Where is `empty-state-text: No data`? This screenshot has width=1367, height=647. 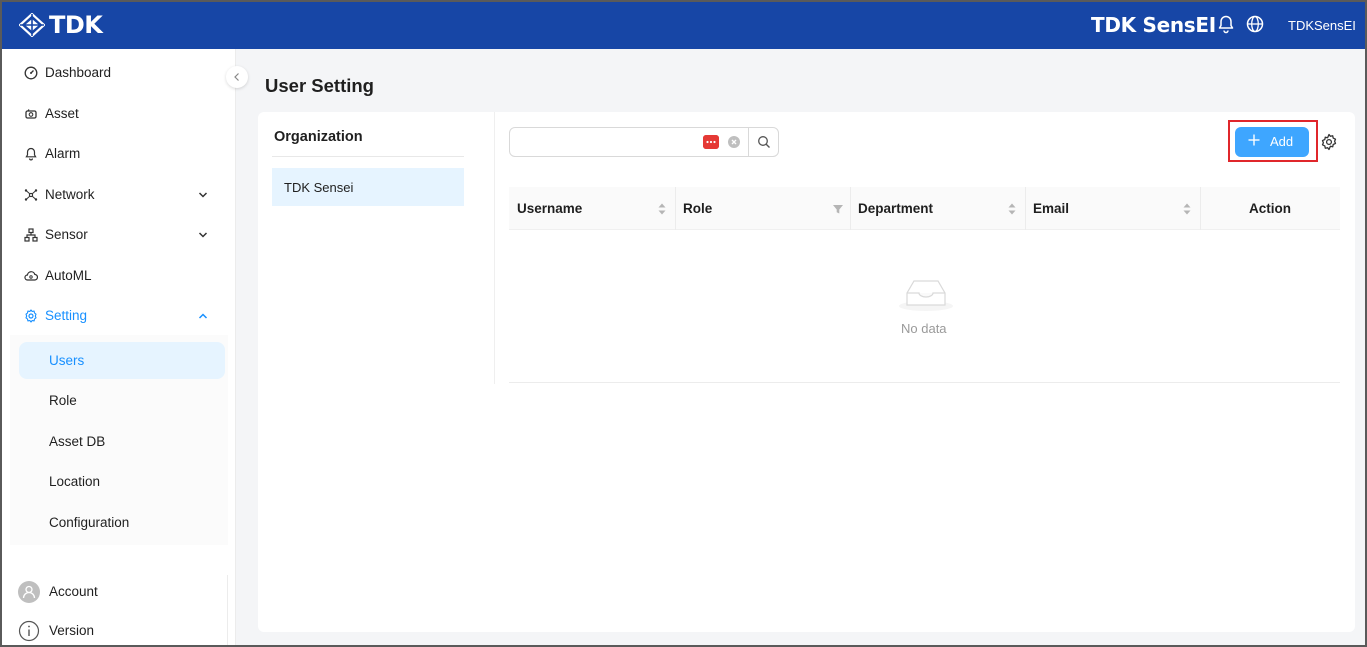 empty-state-text: No data is located at coordinates (924, 328).